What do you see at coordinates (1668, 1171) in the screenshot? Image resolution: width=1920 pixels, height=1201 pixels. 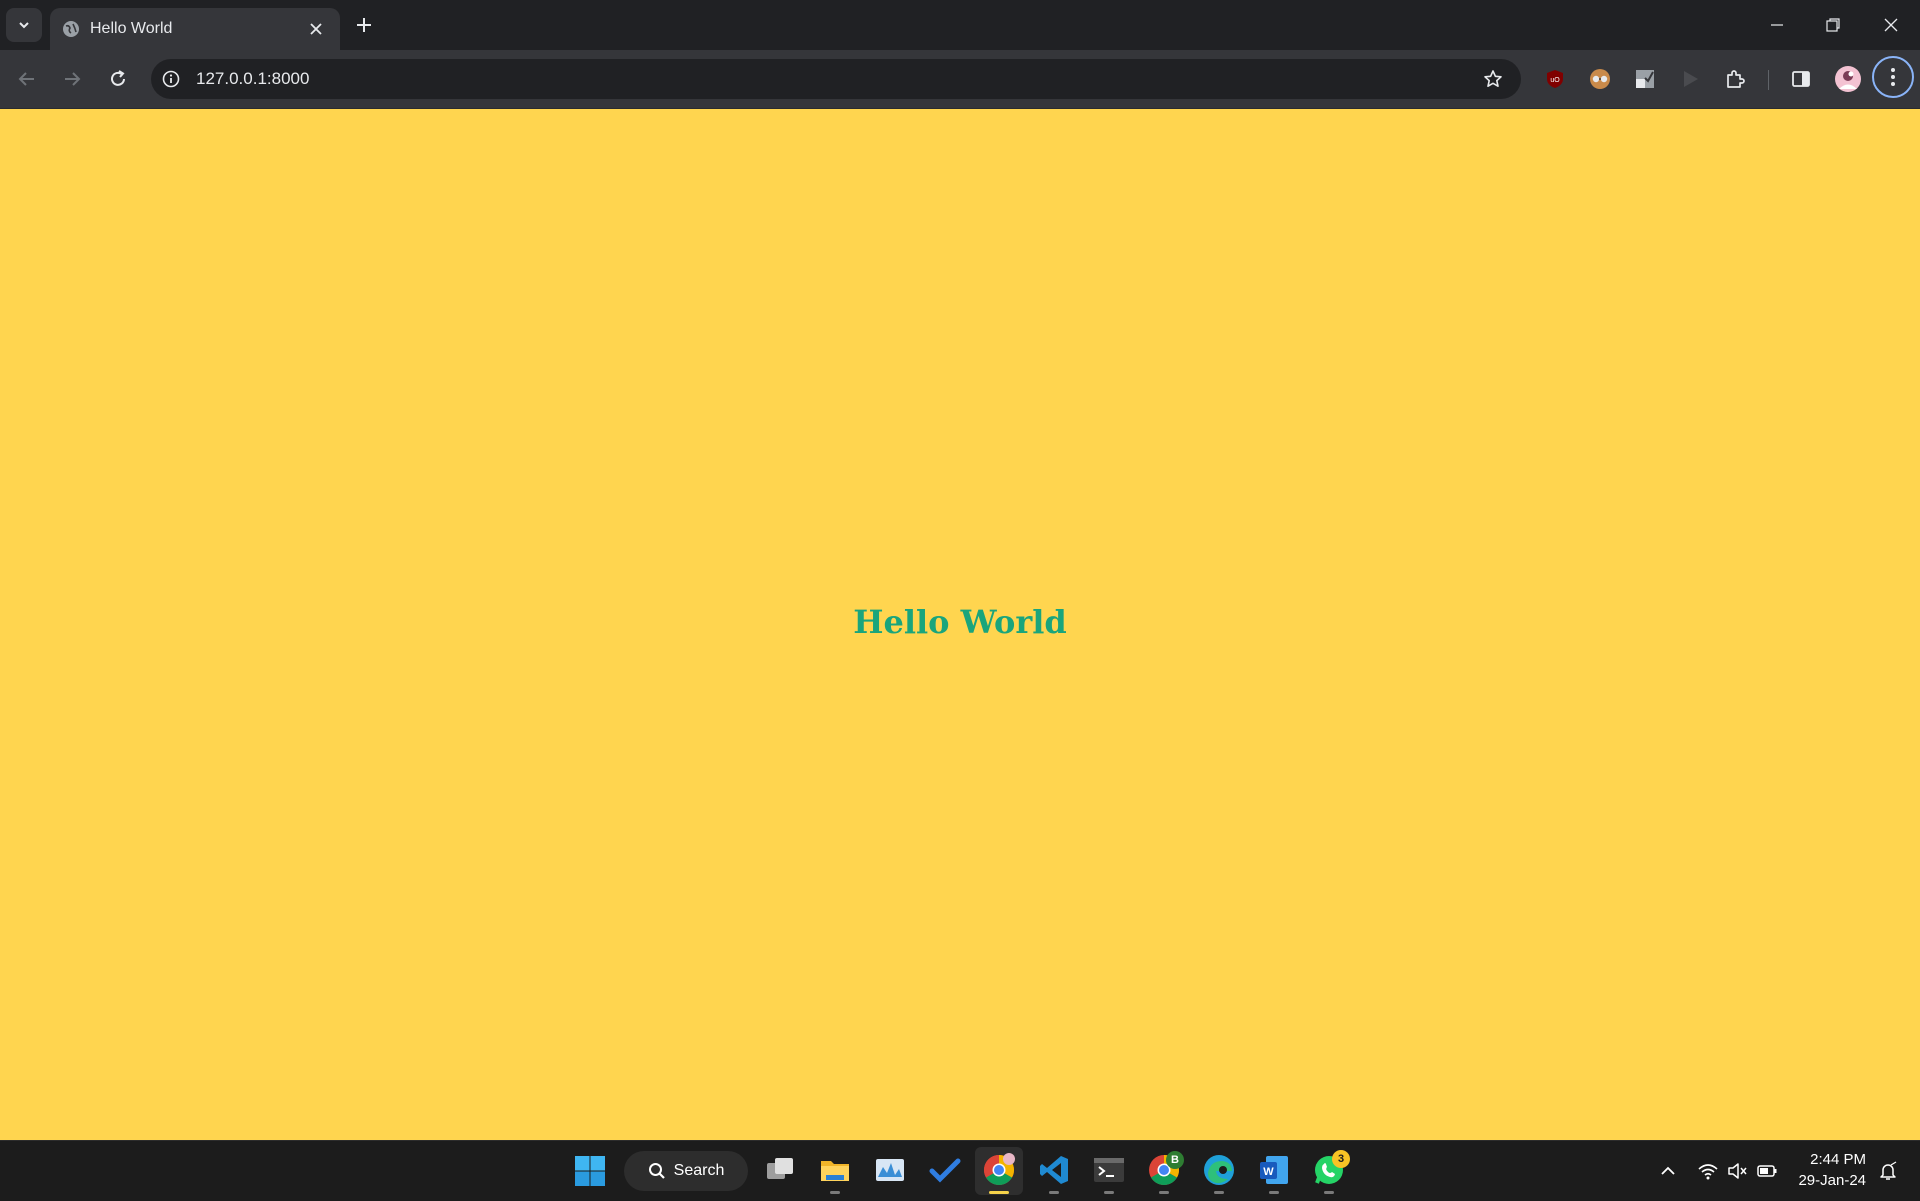 I see `chevron-up-icon` at bounding box center [1668, 1171].